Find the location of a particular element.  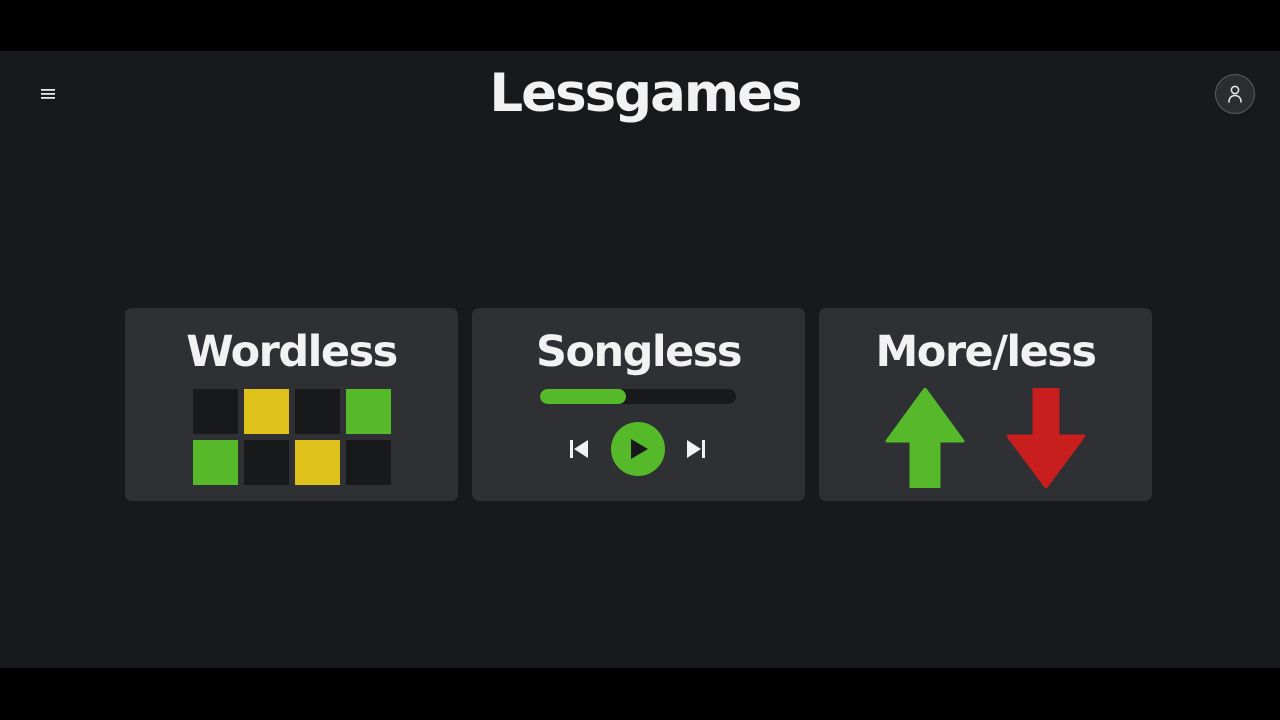

card-title-wordless: Wordless is located at coordinates (292, 352).